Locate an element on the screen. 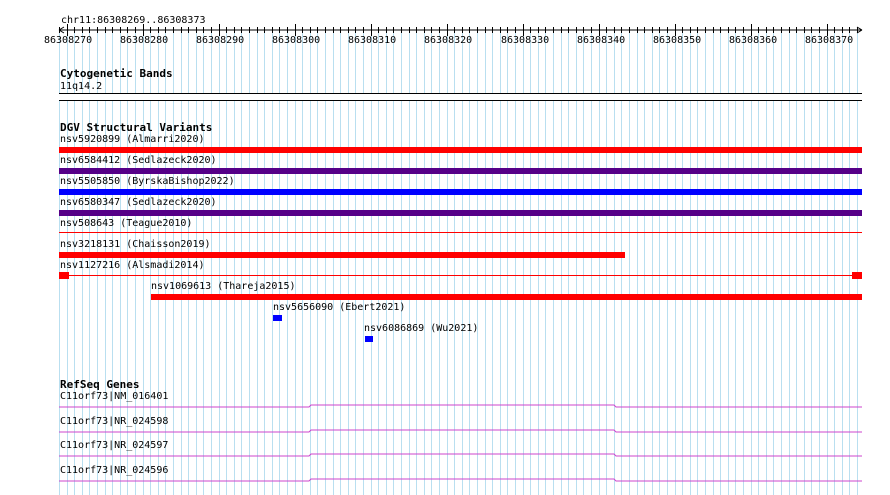  cytoband-track-title: Cytogenetic Bands is located at coordinates (116, 73).